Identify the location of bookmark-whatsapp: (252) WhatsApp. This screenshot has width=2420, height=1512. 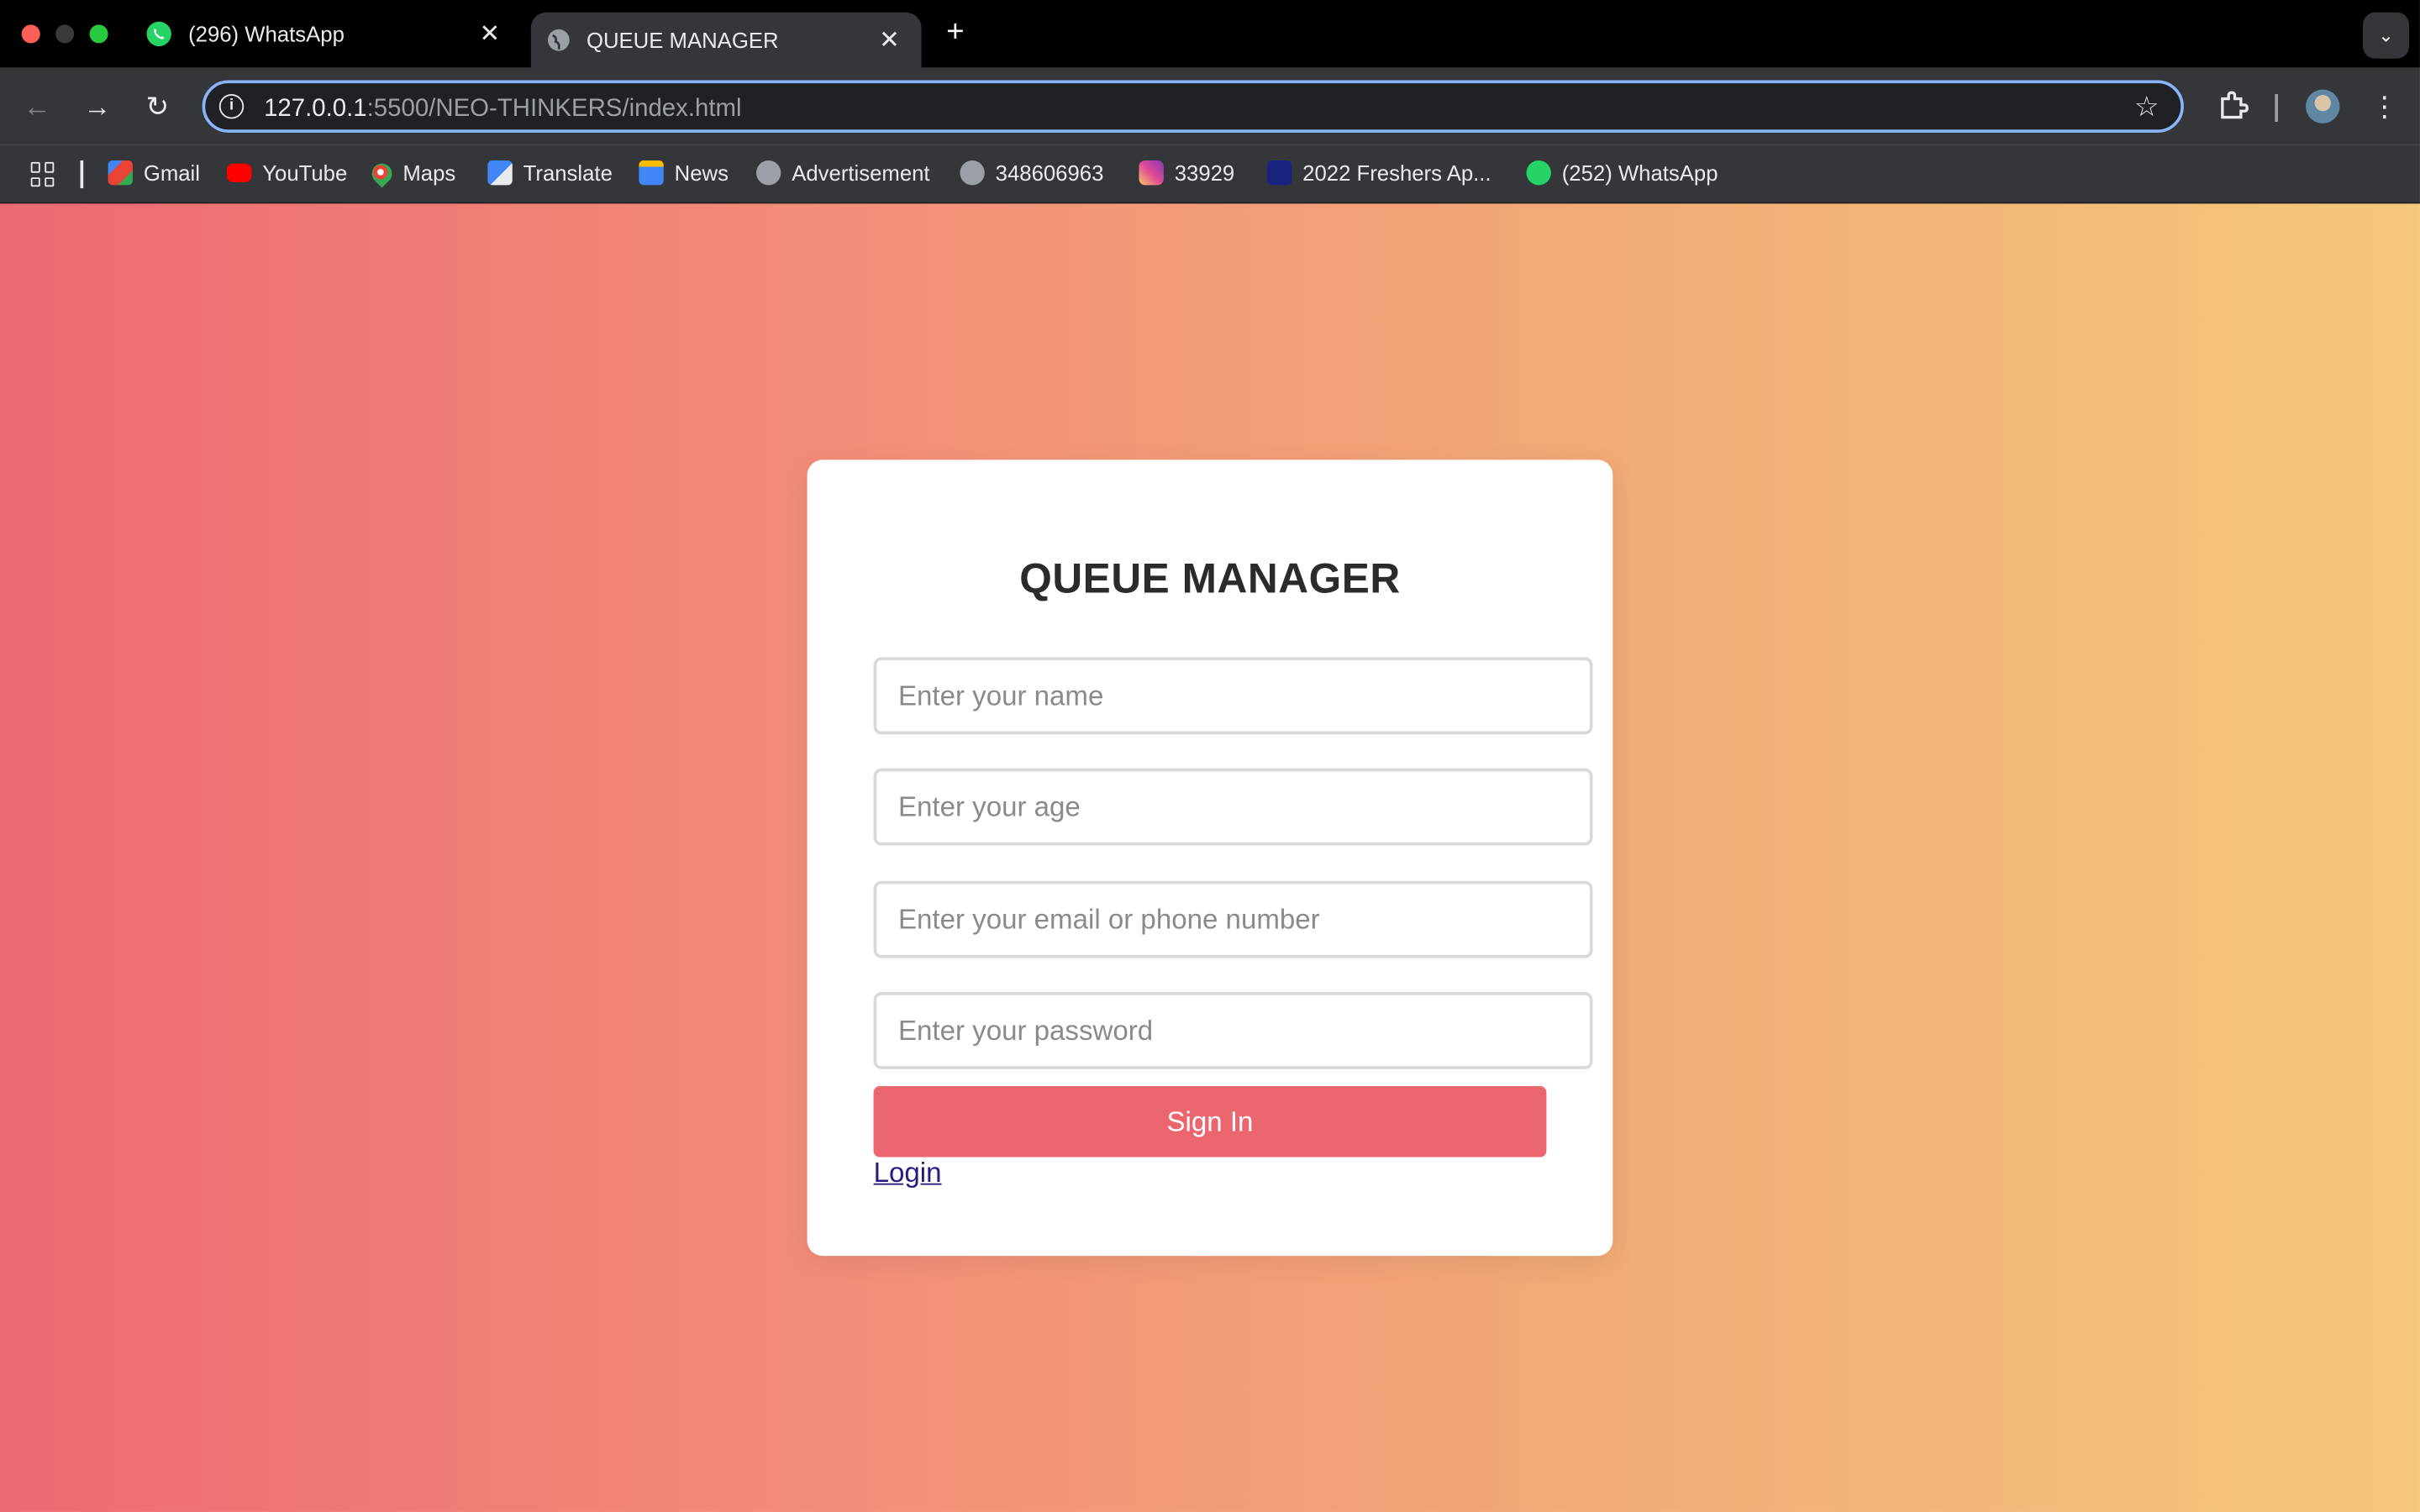
(1622, 173).